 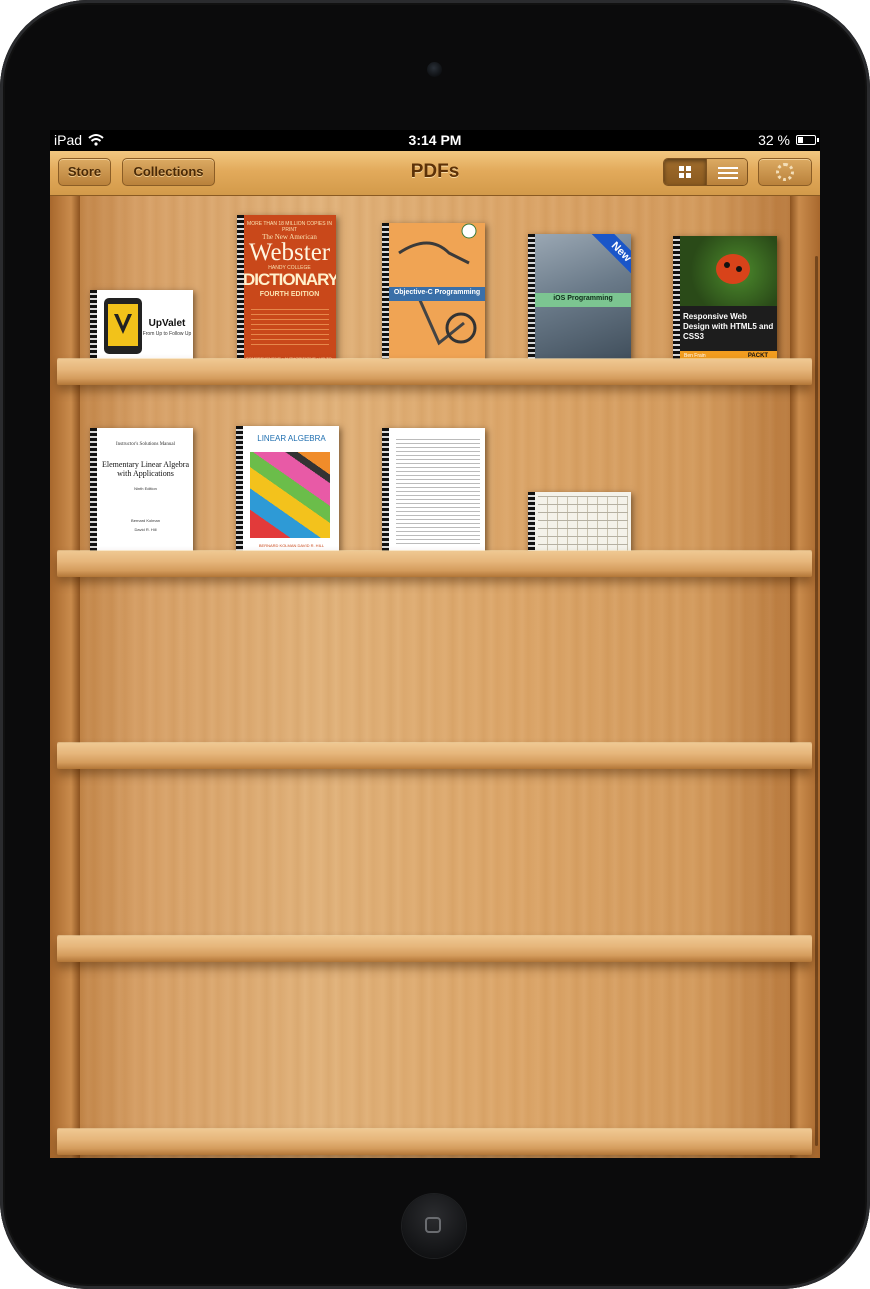 I want to click on book-edition: Ninth Edition, so click(x=145, y=488).